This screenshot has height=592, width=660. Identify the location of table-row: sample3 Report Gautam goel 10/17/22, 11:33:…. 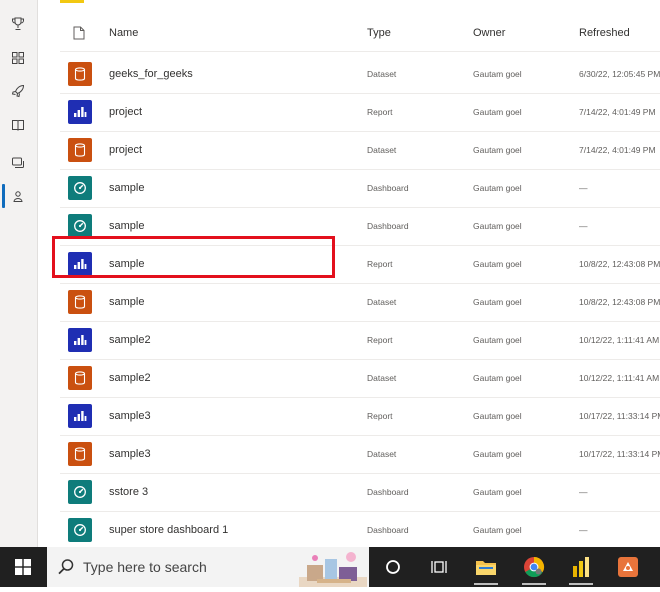
(360, 417).